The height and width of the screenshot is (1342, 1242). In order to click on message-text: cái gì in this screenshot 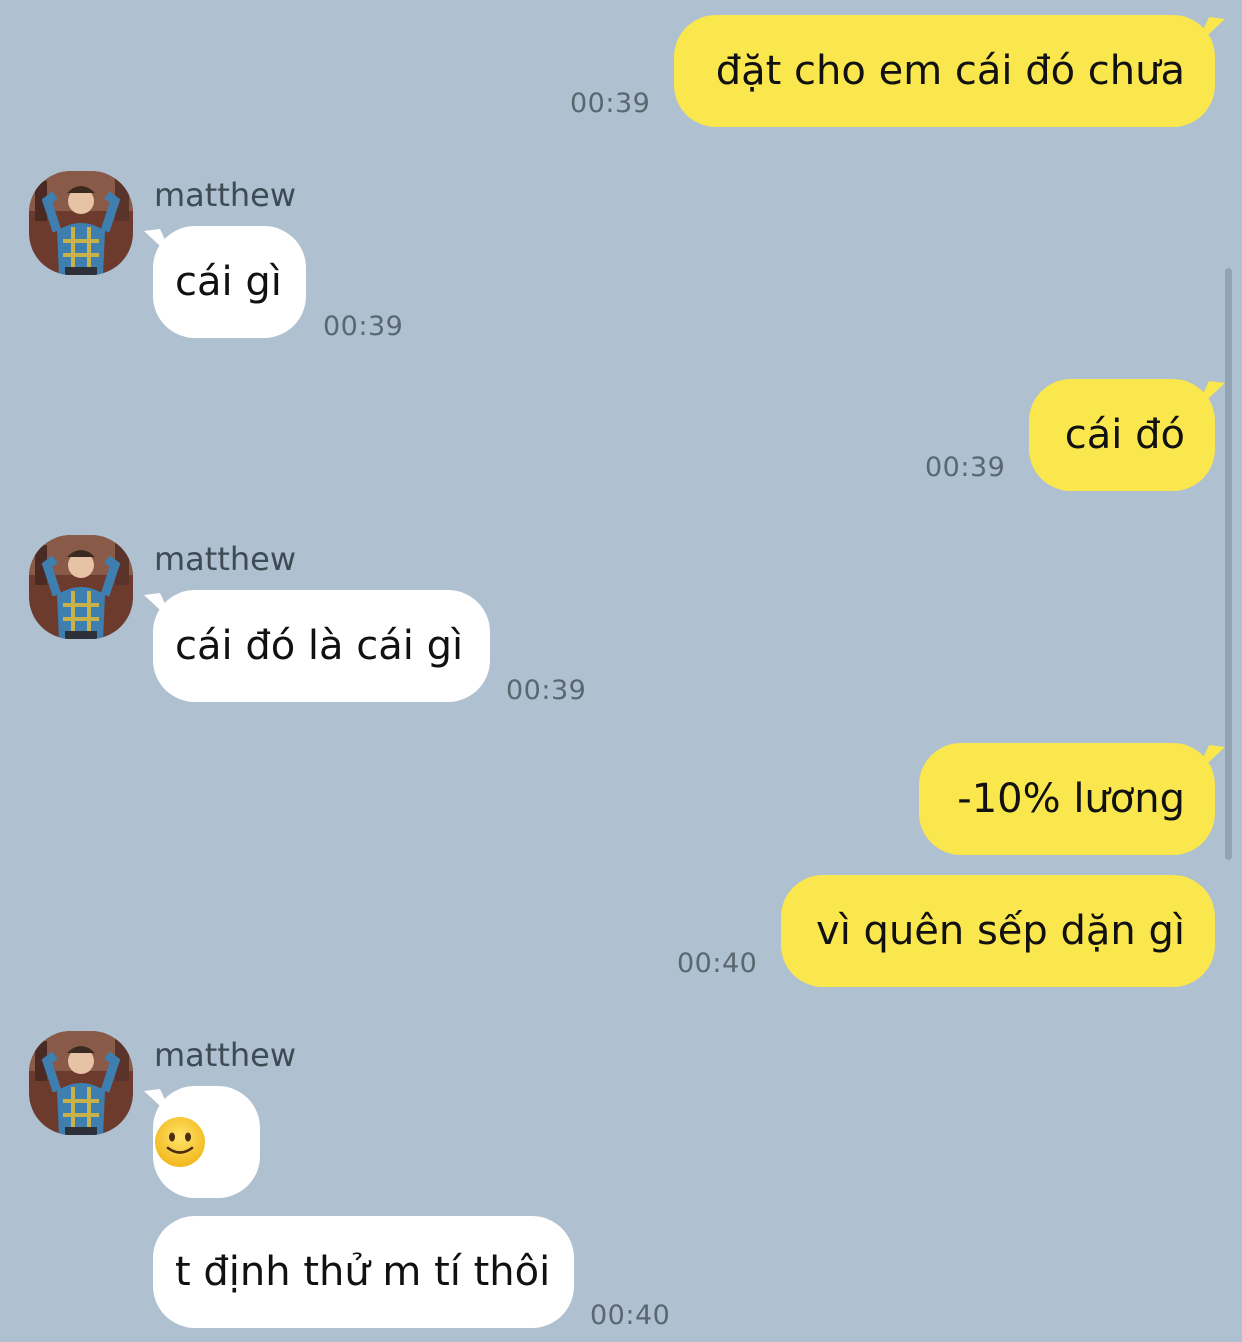, I will do `click(228, 282)`.